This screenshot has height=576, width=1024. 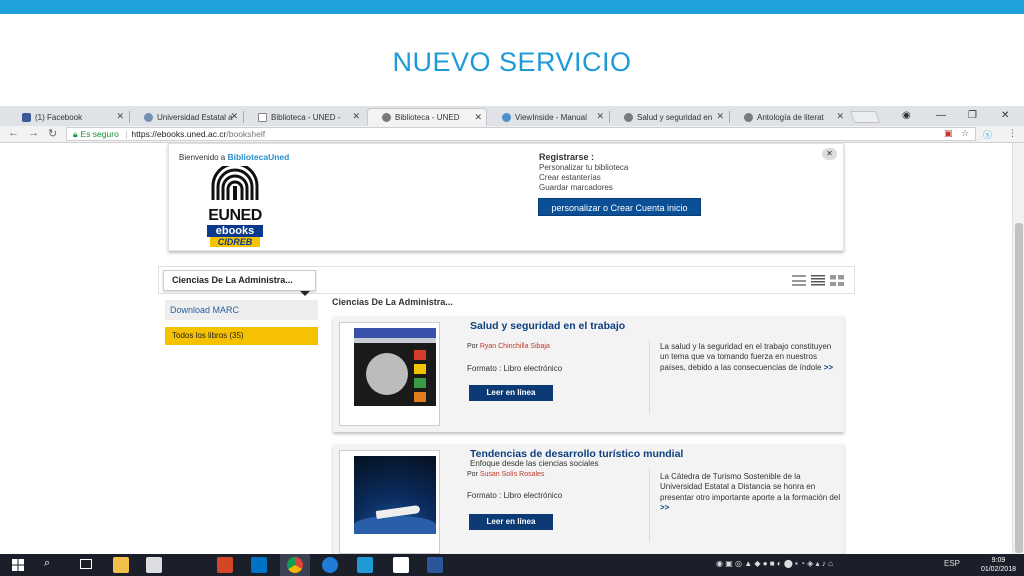 What do you see at coordinates (235, 181) in the screenshot?
I see `logo-arches-icon` at bounding box center [235, 181].